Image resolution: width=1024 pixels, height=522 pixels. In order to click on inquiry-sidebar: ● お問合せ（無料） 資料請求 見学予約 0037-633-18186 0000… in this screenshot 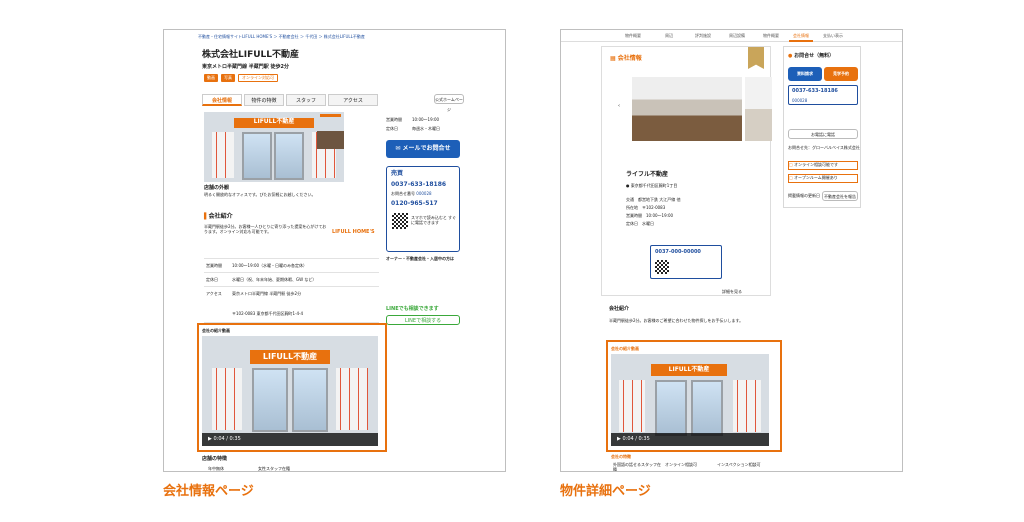, I will do `click(822, 127)`.